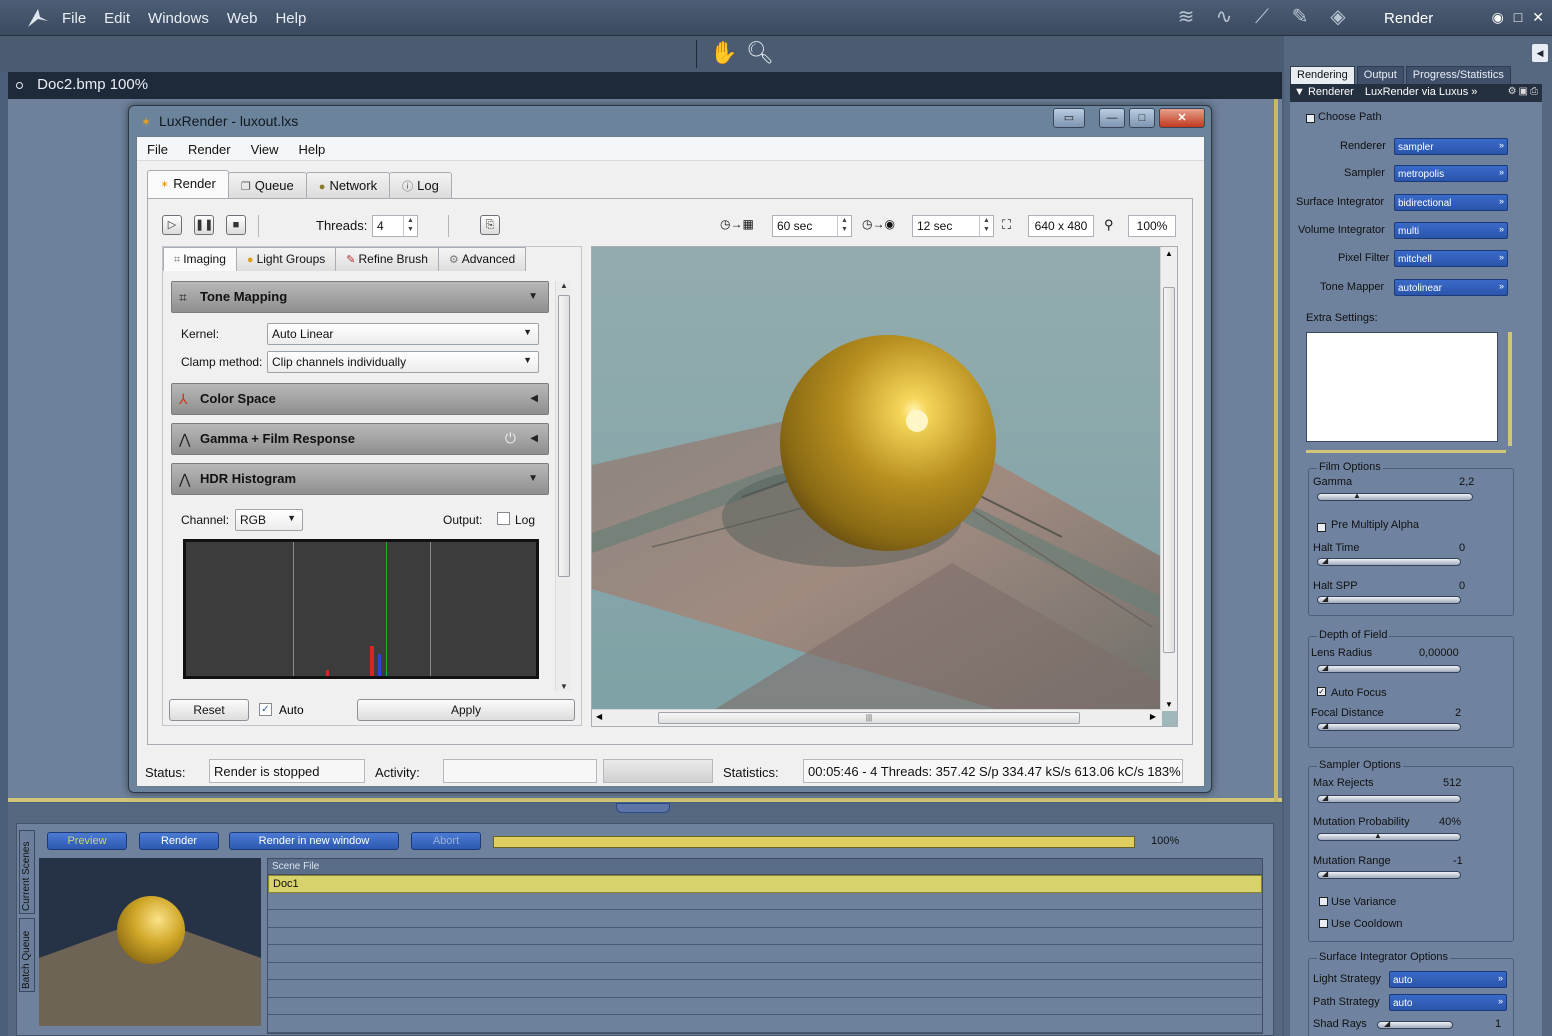 The image size is (1552, 1036). I want to click on lux-menu-help: Help, so click(312, 151).